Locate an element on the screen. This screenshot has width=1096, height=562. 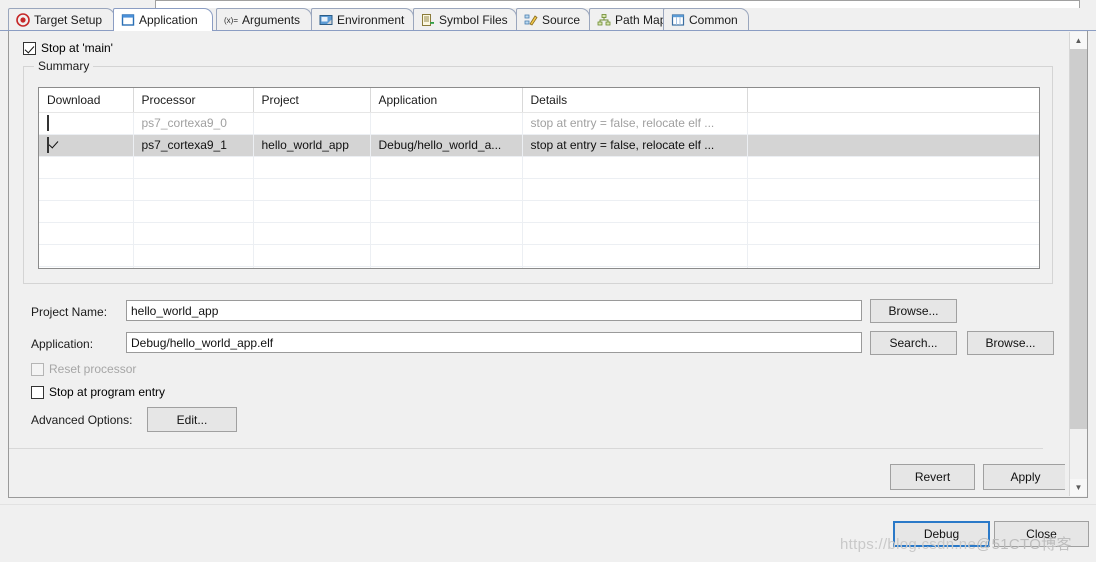
stop-at-main-checkbox: Stop at 'main' is located at coordinates (68, 48).